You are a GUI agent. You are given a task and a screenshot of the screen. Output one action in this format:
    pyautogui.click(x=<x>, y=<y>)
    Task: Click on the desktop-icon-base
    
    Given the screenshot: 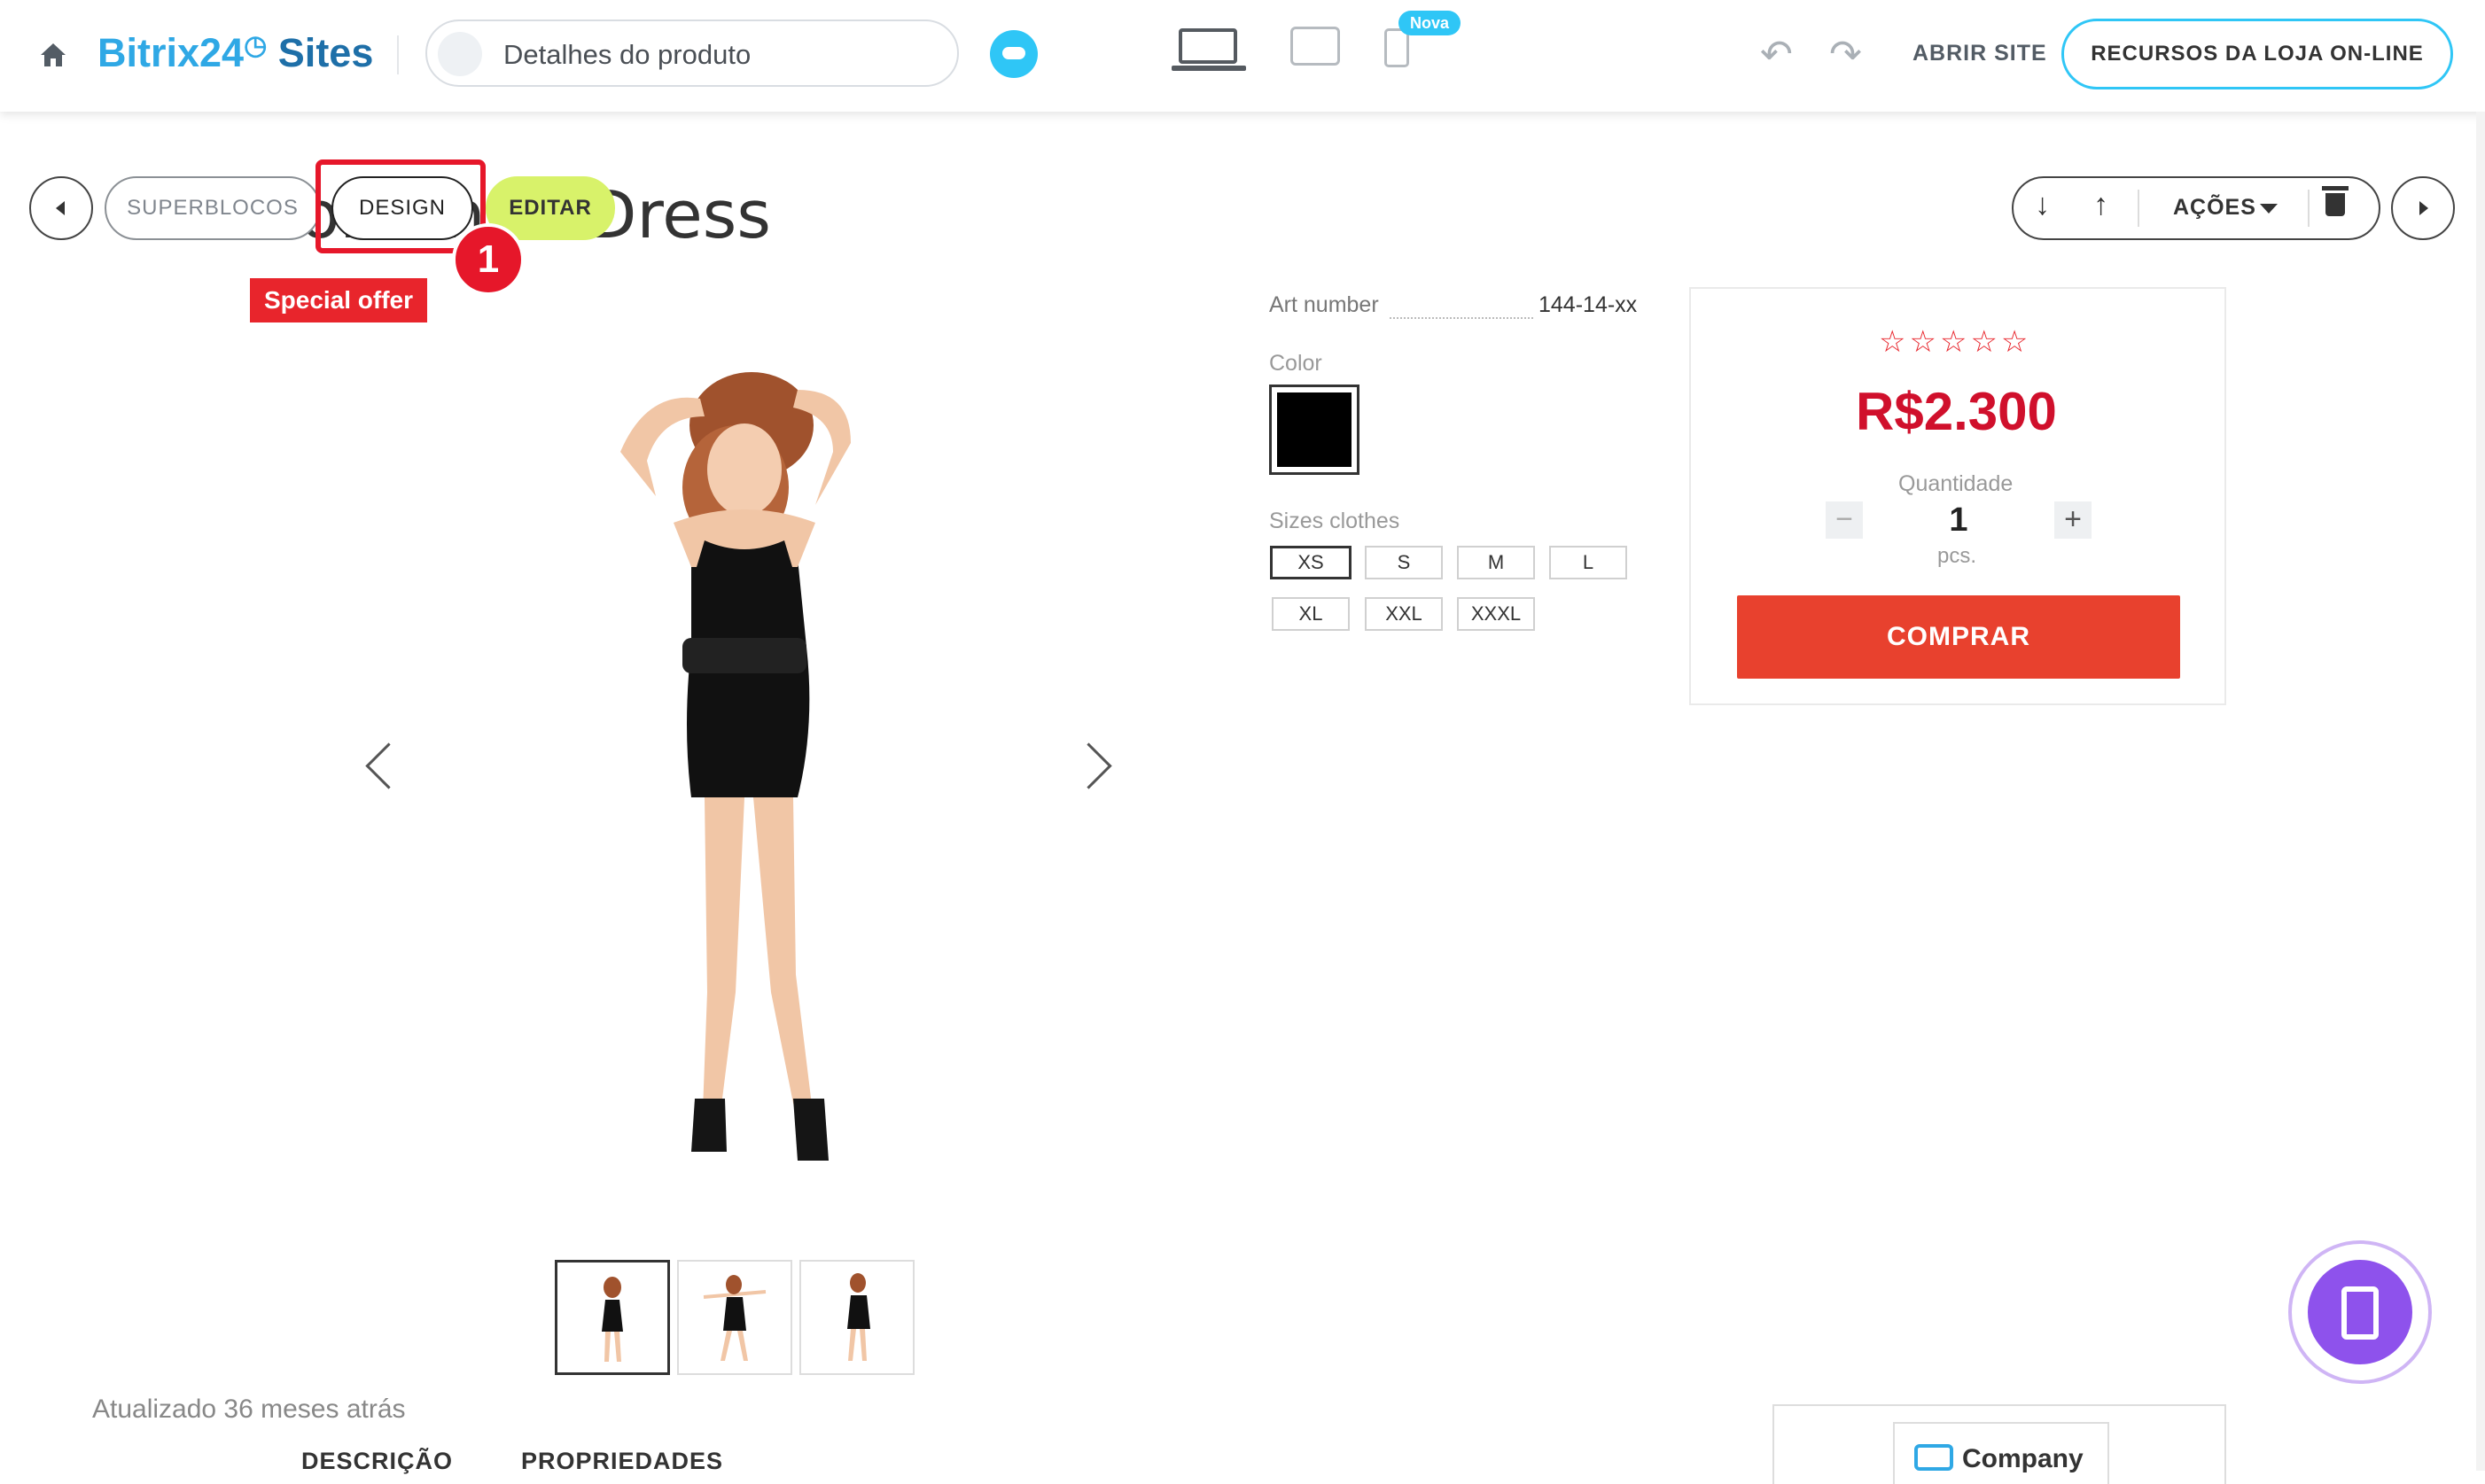 What is the action you would take?
    pyautogui.click(x=1209, y=68)
    